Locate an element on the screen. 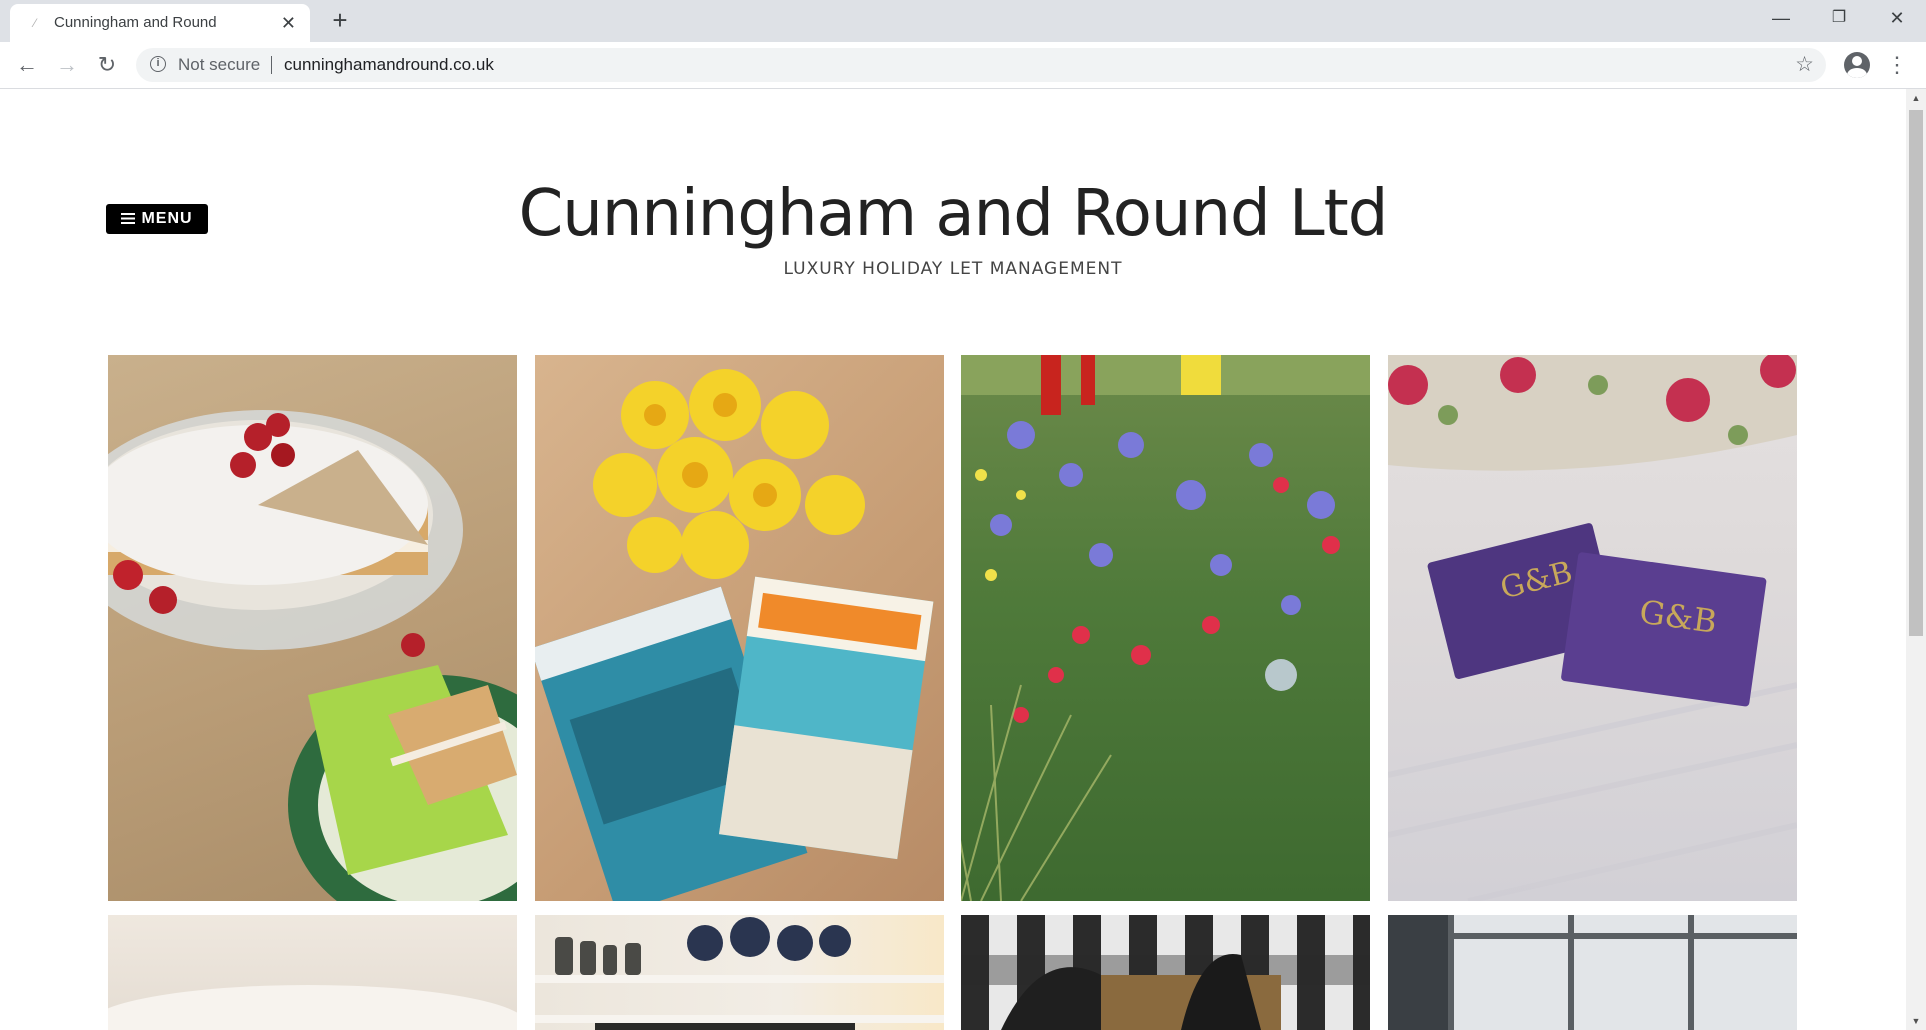 This screenshot has width=1926, height=1030. kebab-menu-icon: ⋮ is located at coordinates (1897, 65).